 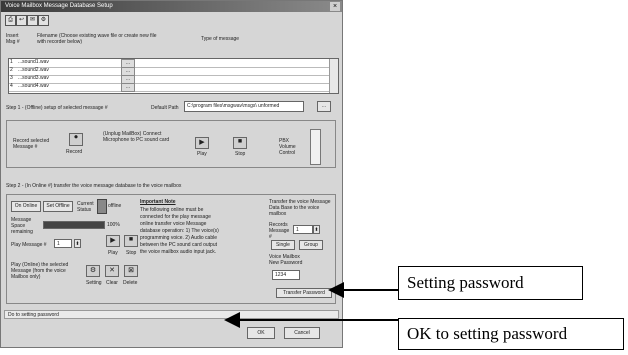 I want to click on ok-setting-password-callout: OK to setting password, so click(x=511, y=334).